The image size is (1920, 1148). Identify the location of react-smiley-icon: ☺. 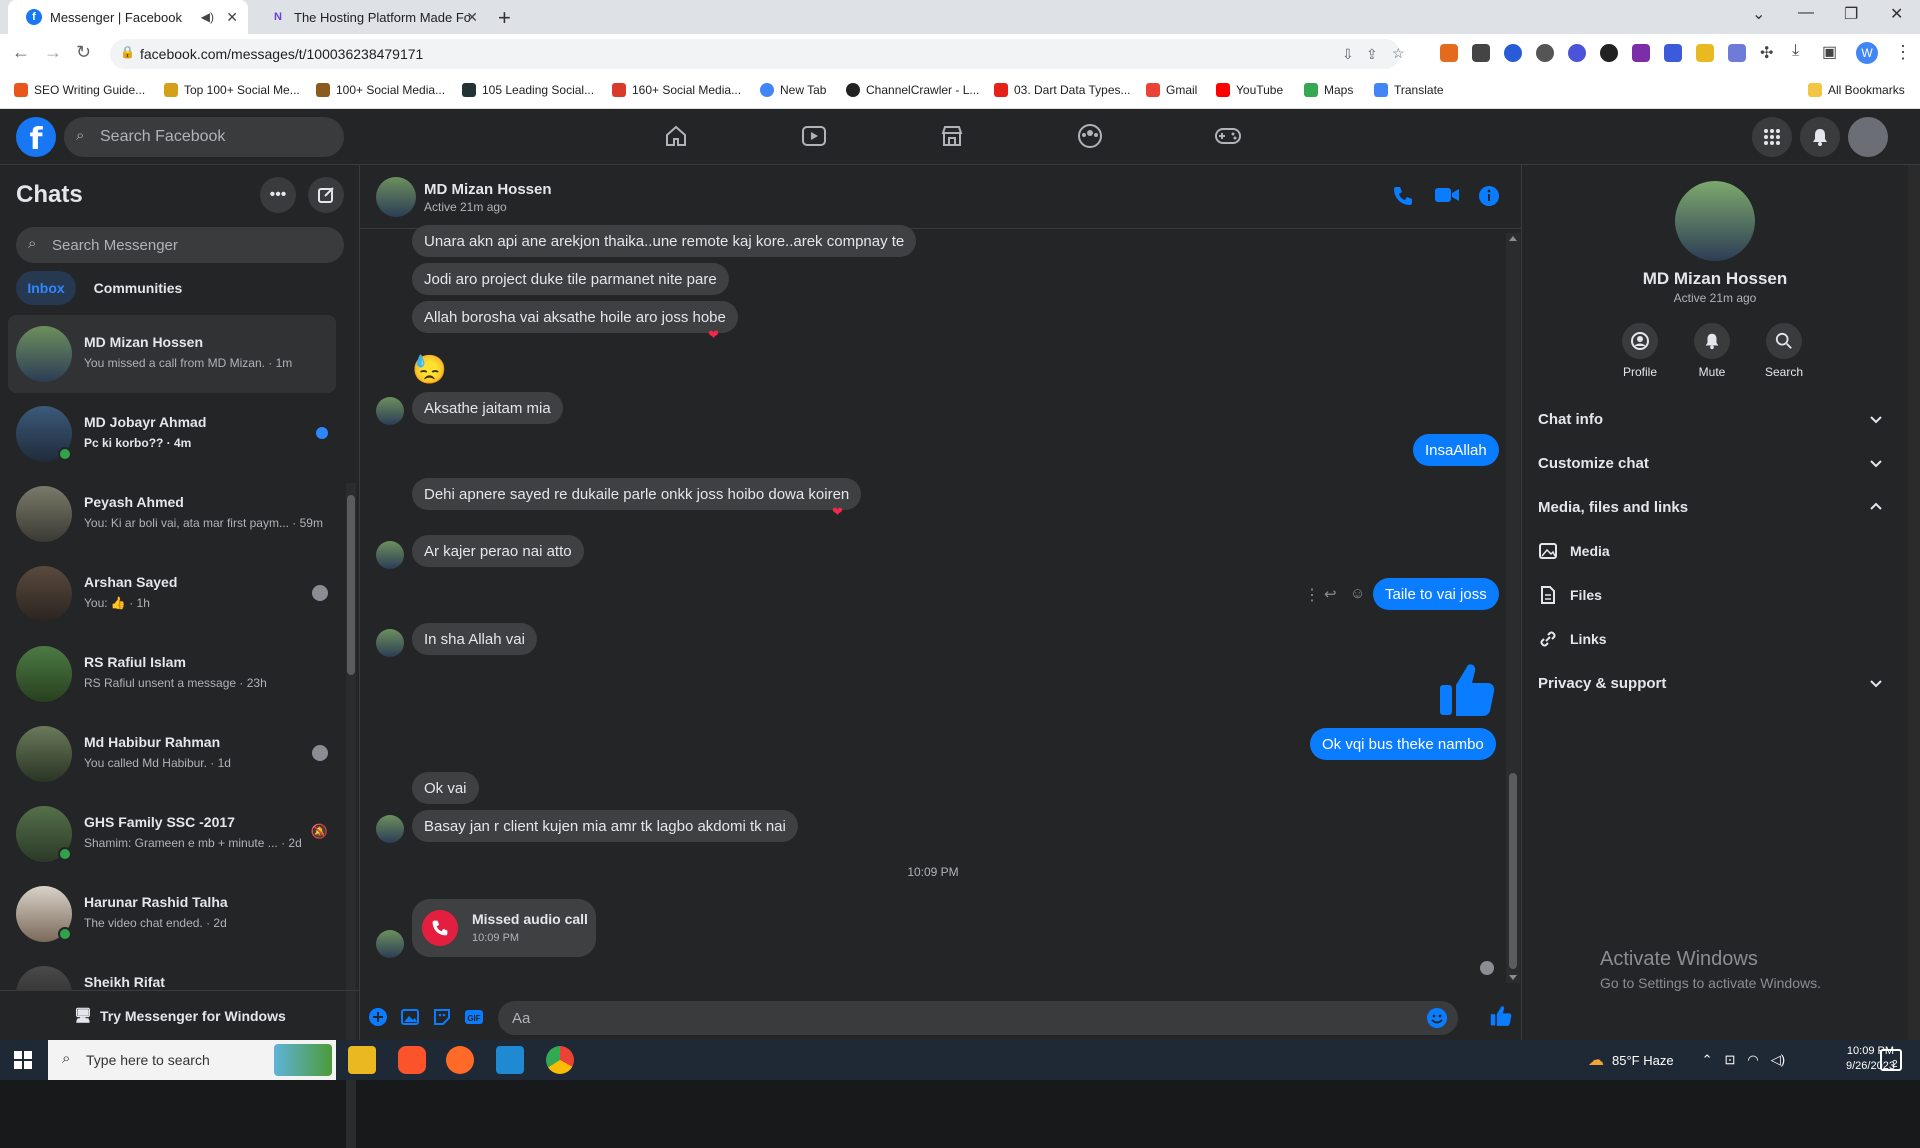
(1357, 593).